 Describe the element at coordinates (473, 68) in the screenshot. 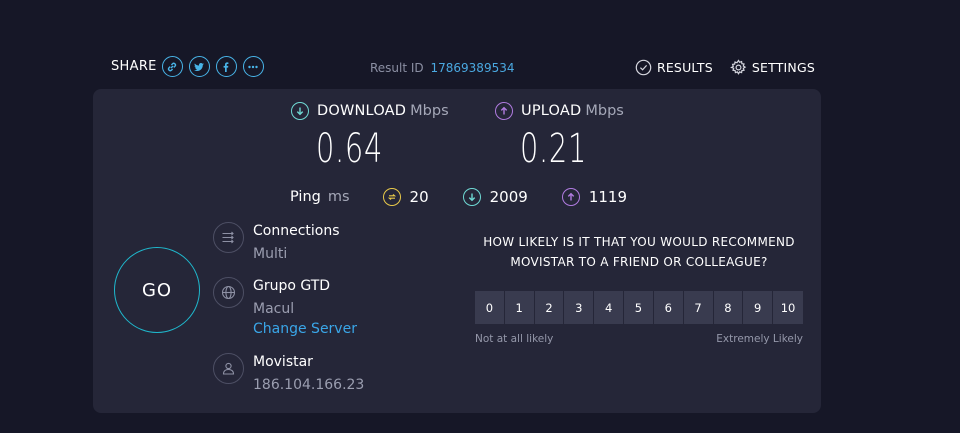

I see `result-id-value: 17869389534` at that location.